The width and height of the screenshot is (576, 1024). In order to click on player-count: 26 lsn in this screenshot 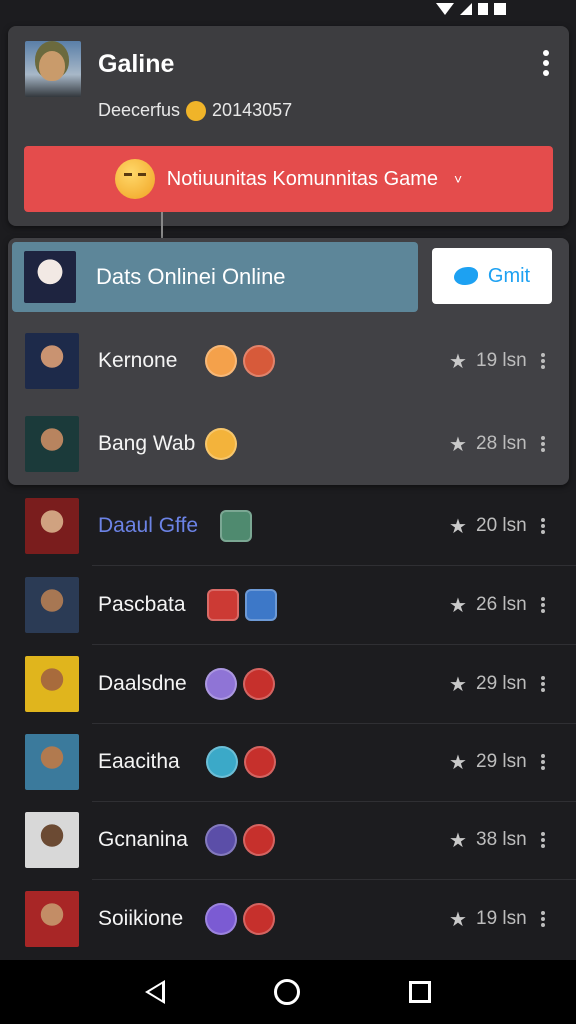, I will do `click(501, 604)`.